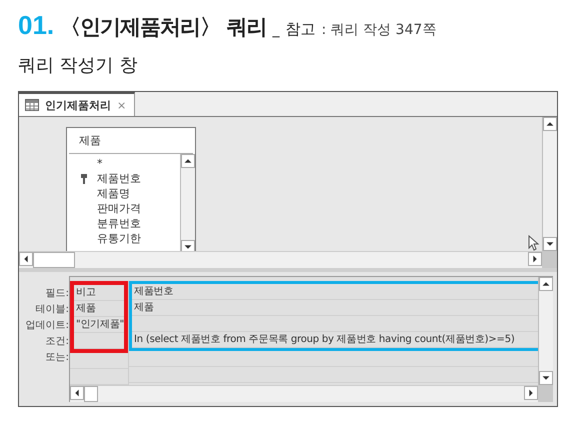  I want to click on tab-label: 인기제품처리, so click(78, 105).